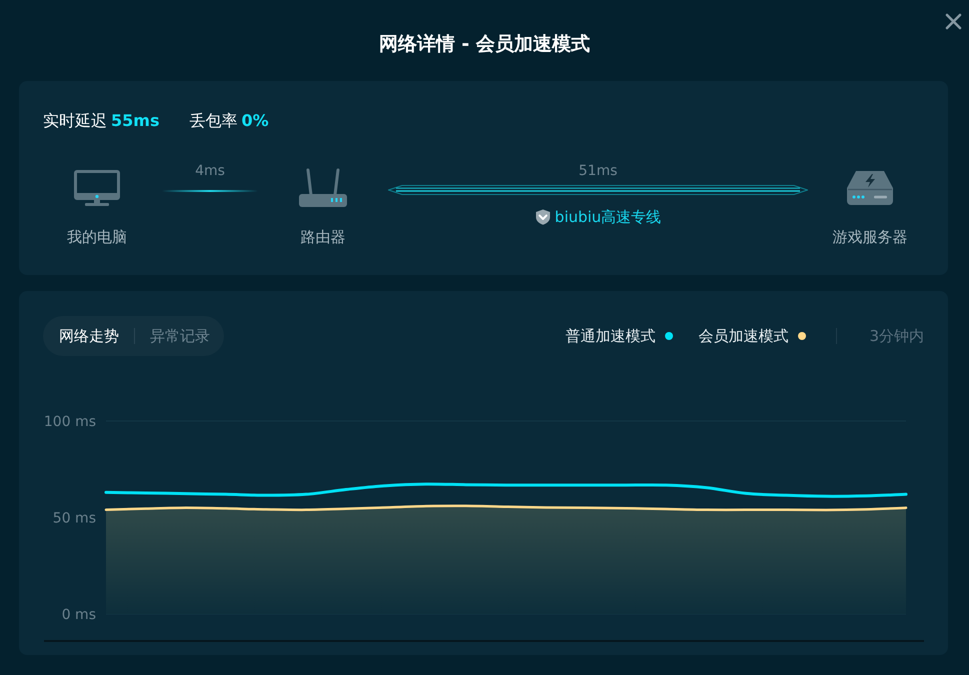  Describe the element at coordinates (213, 121) in the screenshot. I see `stat-label: 丢包率` at that location.